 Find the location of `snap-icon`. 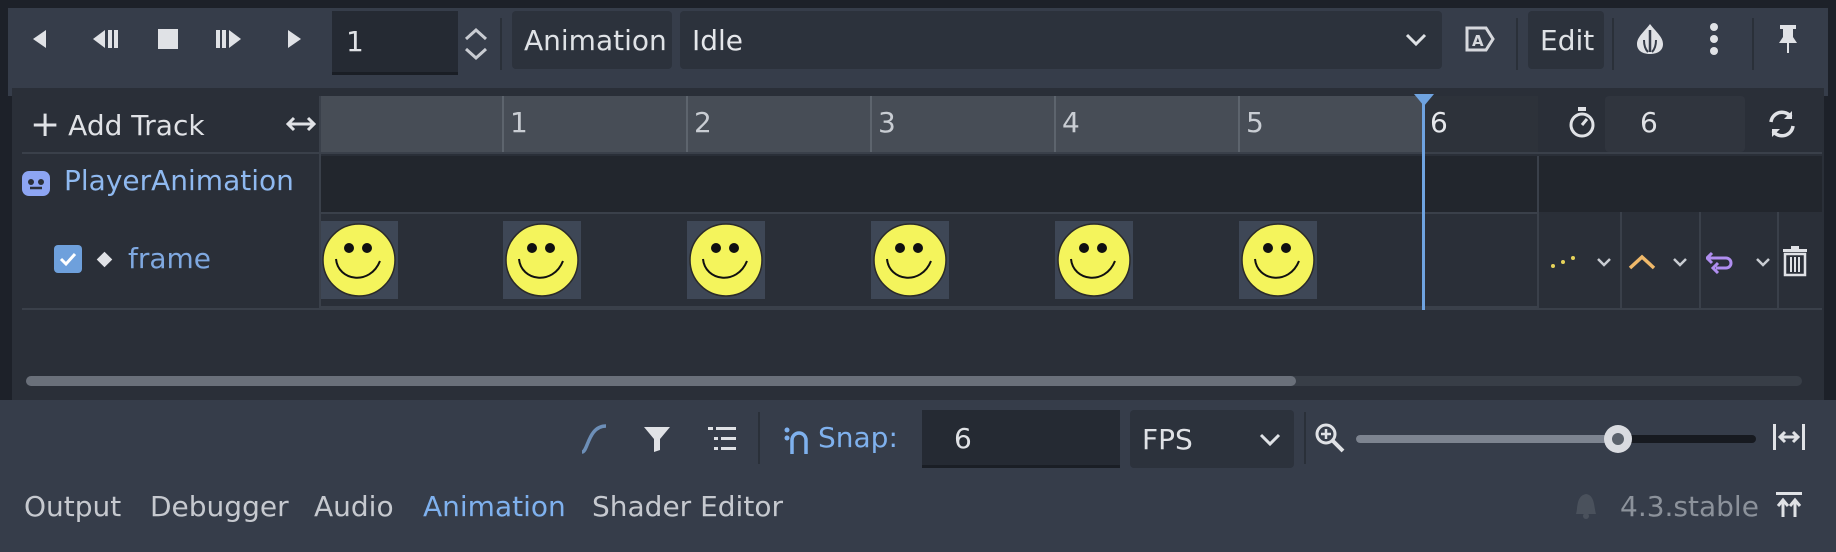

snap-icon is located at coordinates (799, 441).